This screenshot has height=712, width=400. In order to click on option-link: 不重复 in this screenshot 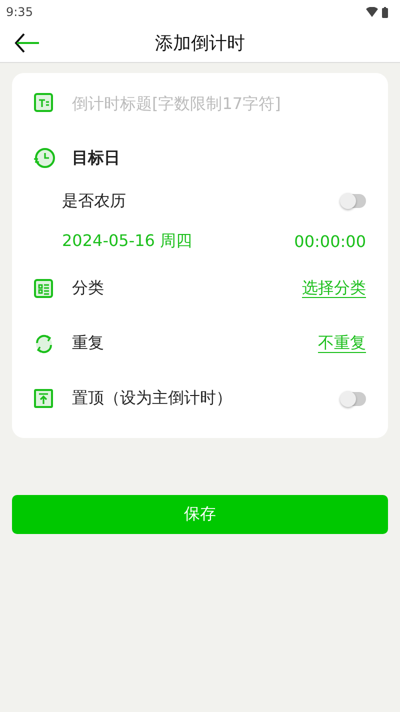, I will do `click(342, 343)`.